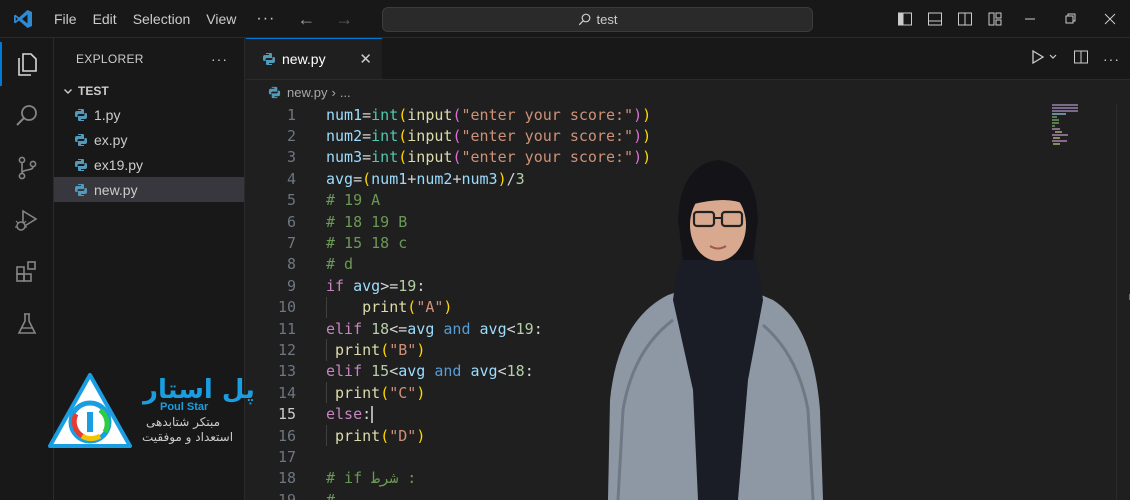 The width and height of the screenshot is (1130, 500). What do you see at coordinates (935, 19) in the screenshot?
I see `toggle-panel-icon` at bounding box center [935, 19].